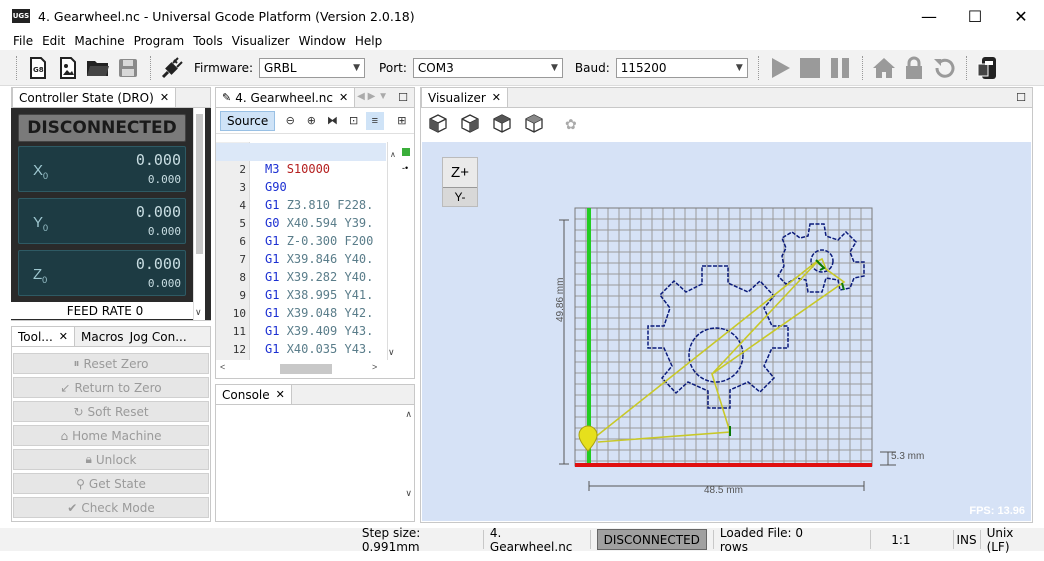 Image resolution: width=1044 pixels, height=561 pixels. What do you see at coordinates (227, 97) in the screenshot?
I see `edit-icon: ✎` at bounding box center [227, 97].